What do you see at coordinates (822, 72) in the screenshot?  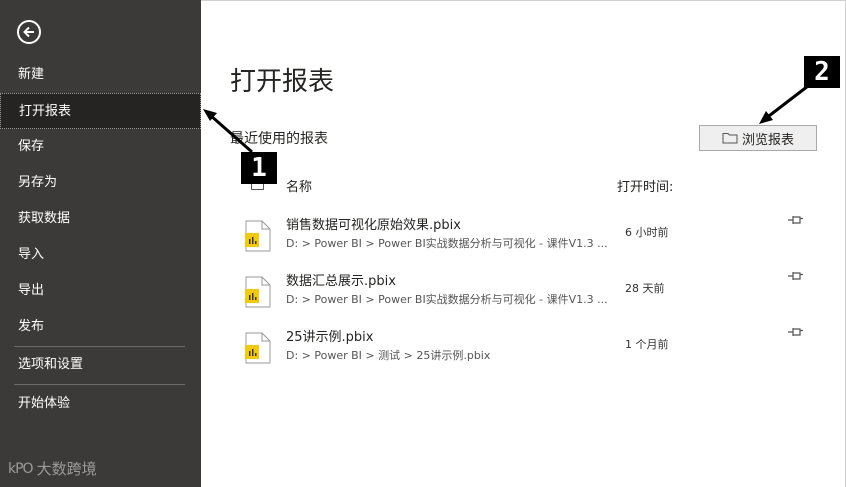 I see `step-badge-2: 2` at bounding box center [822, 72].